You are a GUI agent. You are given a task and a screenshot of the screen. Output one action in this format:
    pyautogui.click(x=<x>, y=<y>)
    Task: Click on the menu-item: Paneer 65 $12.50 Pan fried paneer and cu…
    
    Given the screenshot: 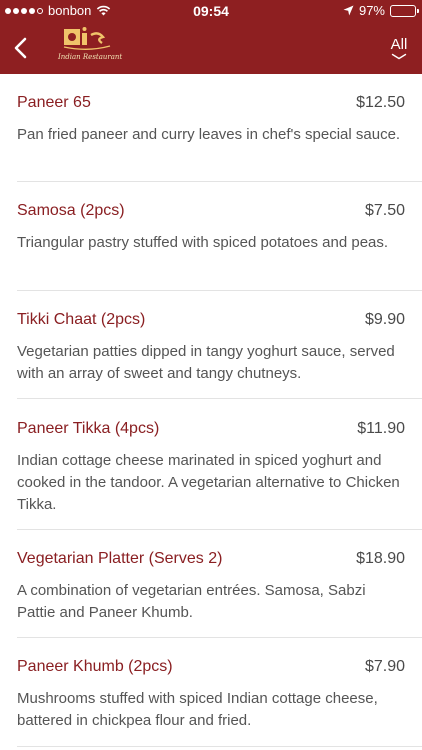 What is the action you would take?
    pyautogui.click(x=211, y=120)
    